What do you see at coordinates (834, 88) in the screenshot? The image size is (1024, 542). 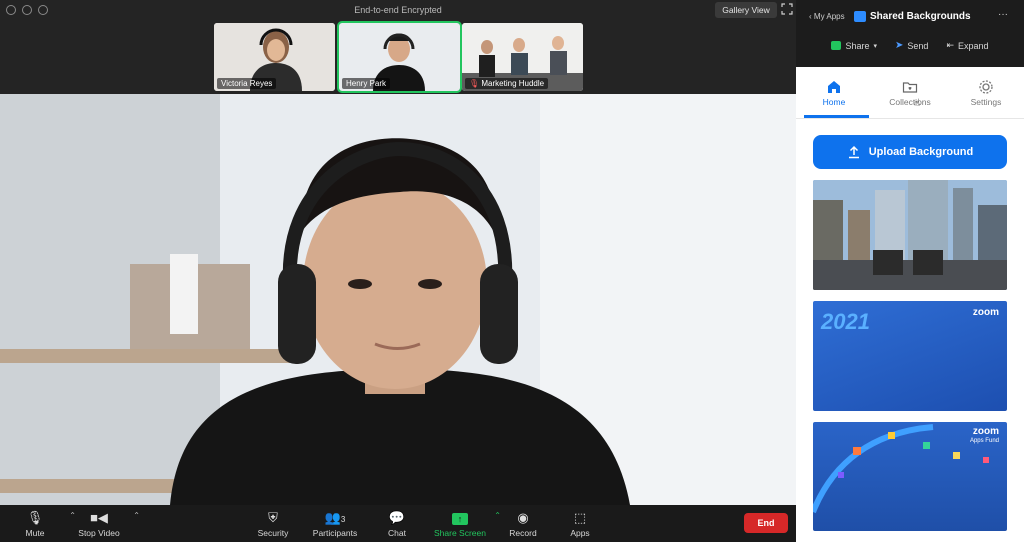 I see `home-icon` at bounding box center [834, 88].